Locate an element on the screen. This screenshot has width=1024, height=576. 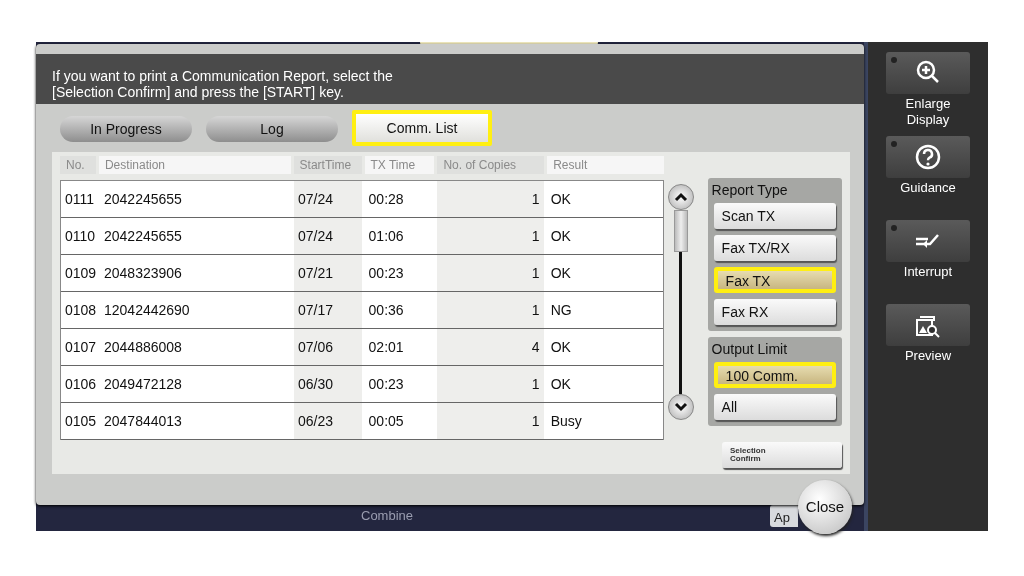
chevron-down-icon is located at coordinates (680, 407).